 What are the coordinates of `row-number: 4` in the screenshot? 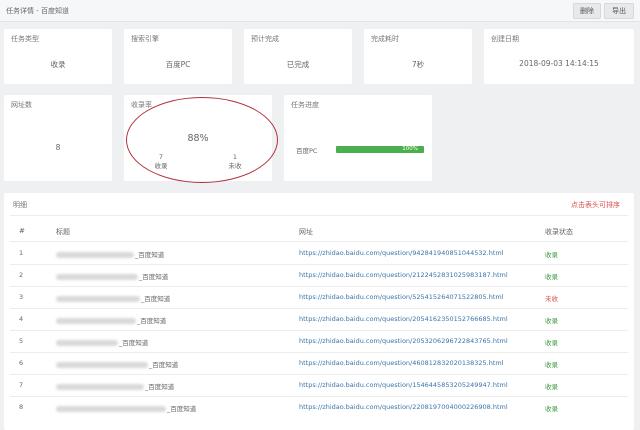 It's located at (21, 319).